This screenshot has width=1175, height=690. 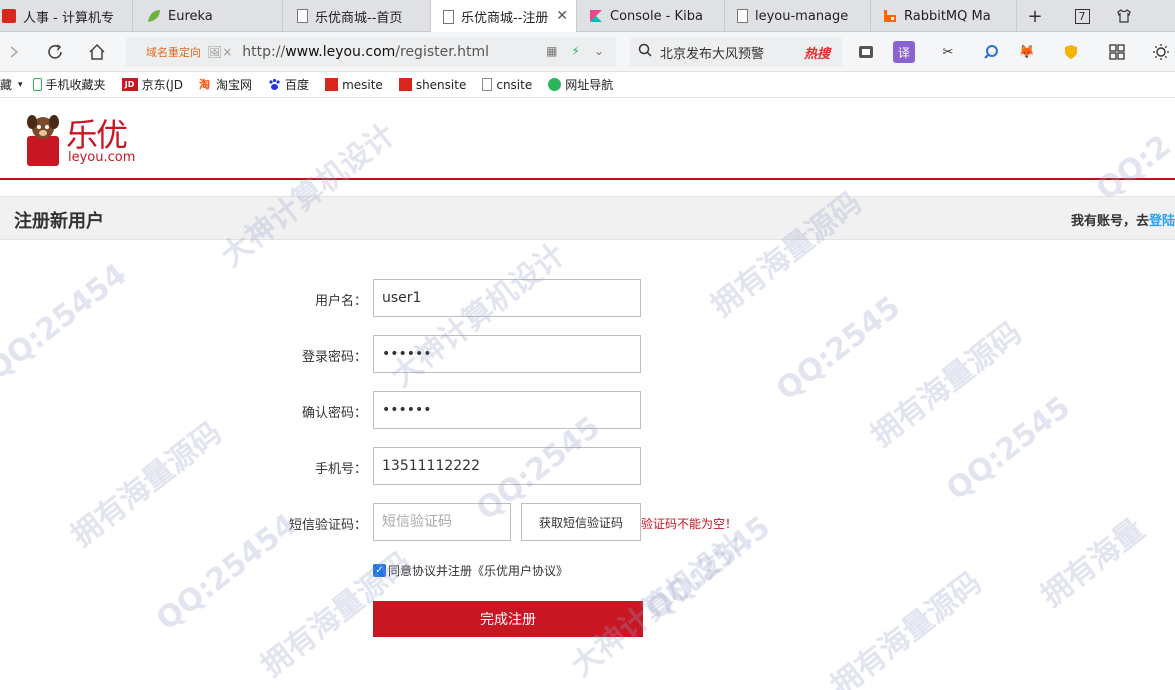 What do you see at coordinates (129, 84) in the screenshot?
I see `jd-icon: JD` at bounding box center [129, 84].